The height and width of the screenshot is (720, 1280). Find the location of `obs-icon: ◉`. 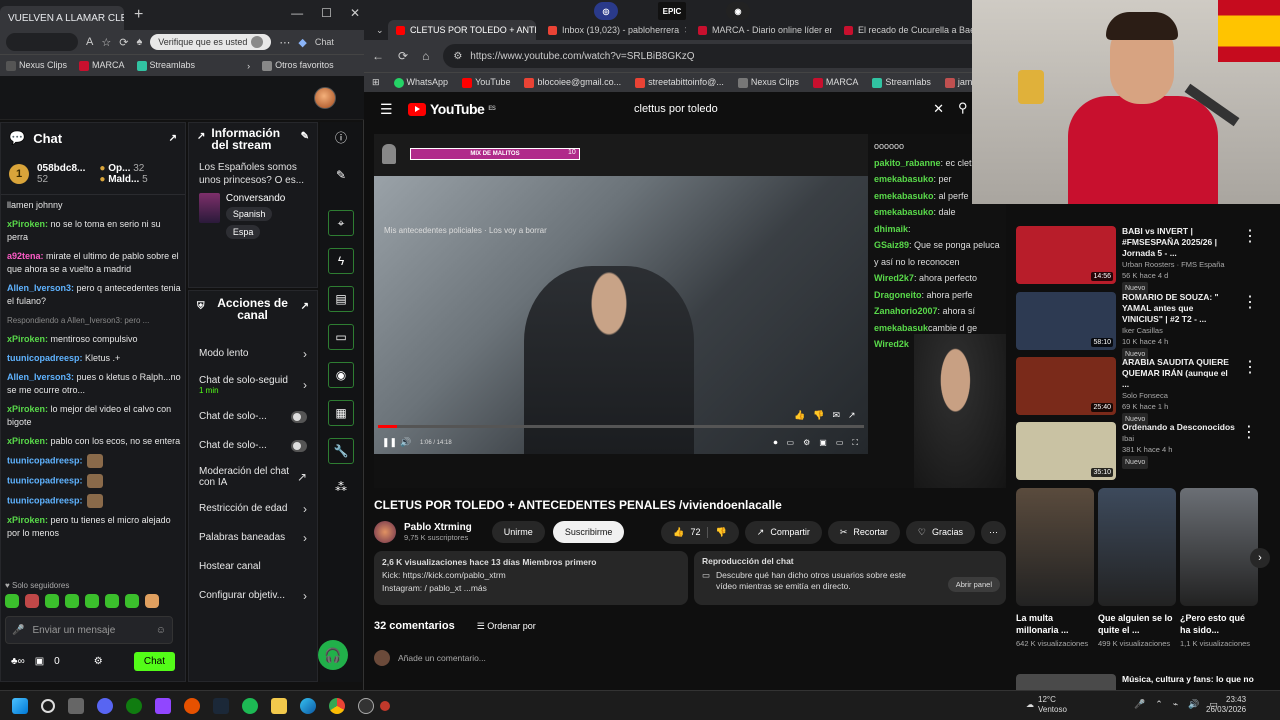

obs-icon: ◉ is located at coordinates (738, 11).